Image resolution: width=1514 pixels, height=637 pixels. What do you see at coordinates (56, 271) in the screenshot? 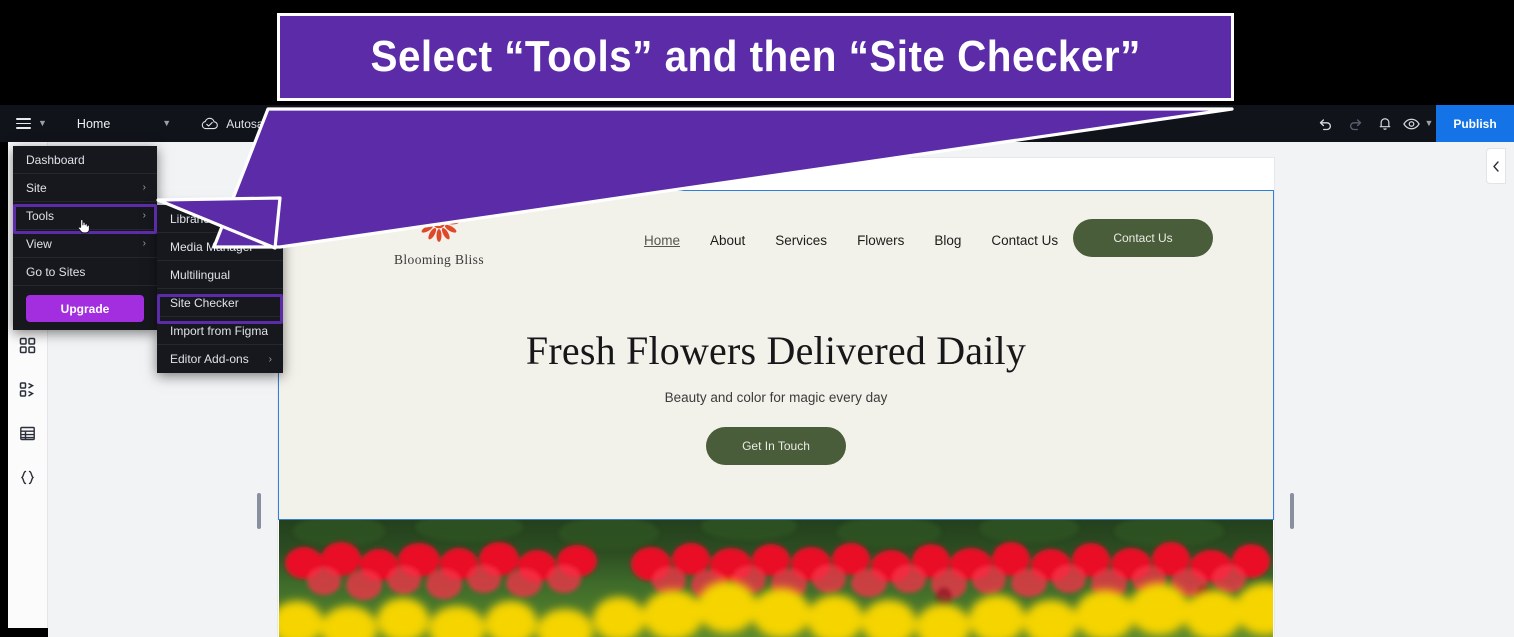
I see `menu-item-label: Go to Sites` at bounding box center [56, 271].